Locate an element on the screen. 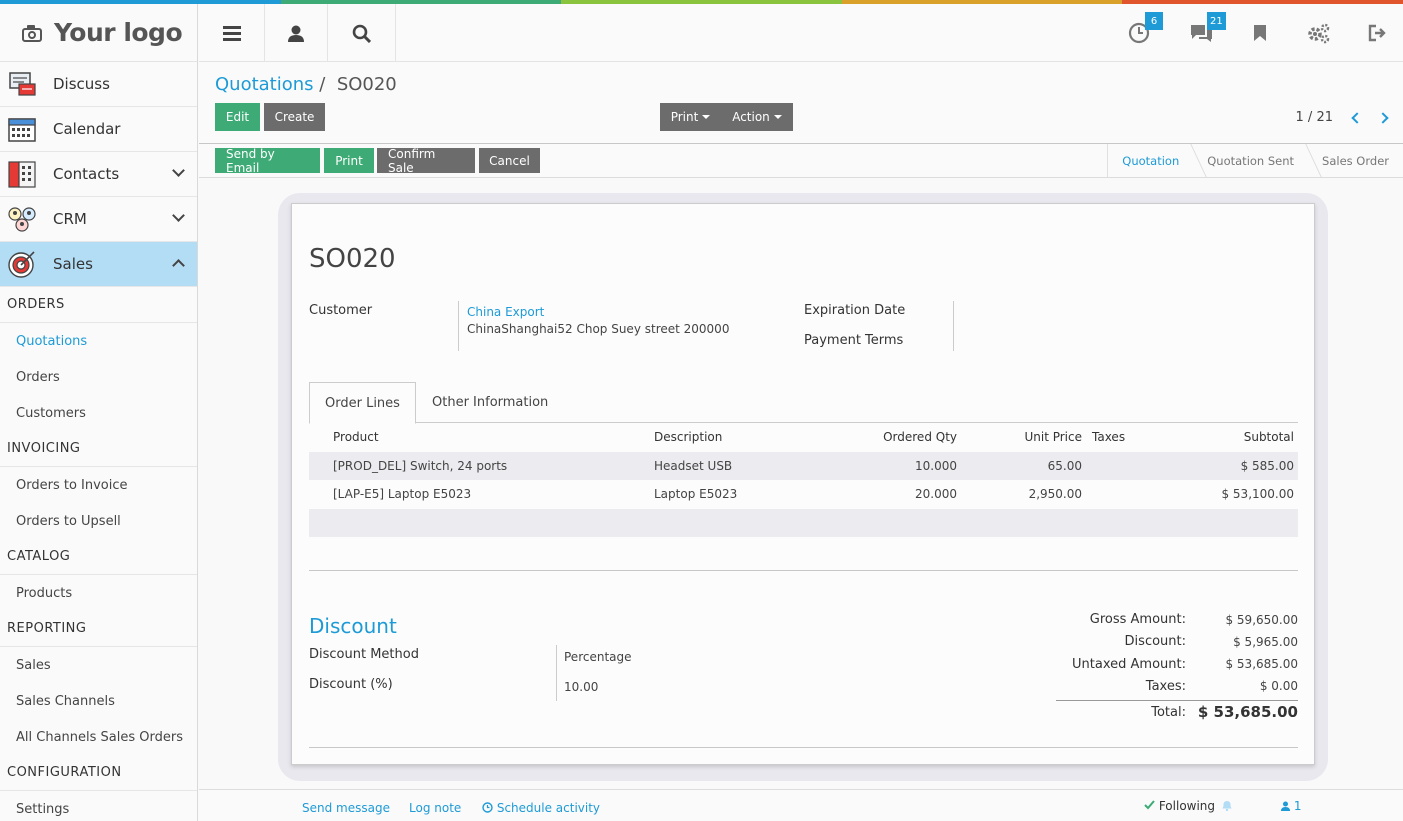  caret-down-icon is located at coordinates (706, 117).